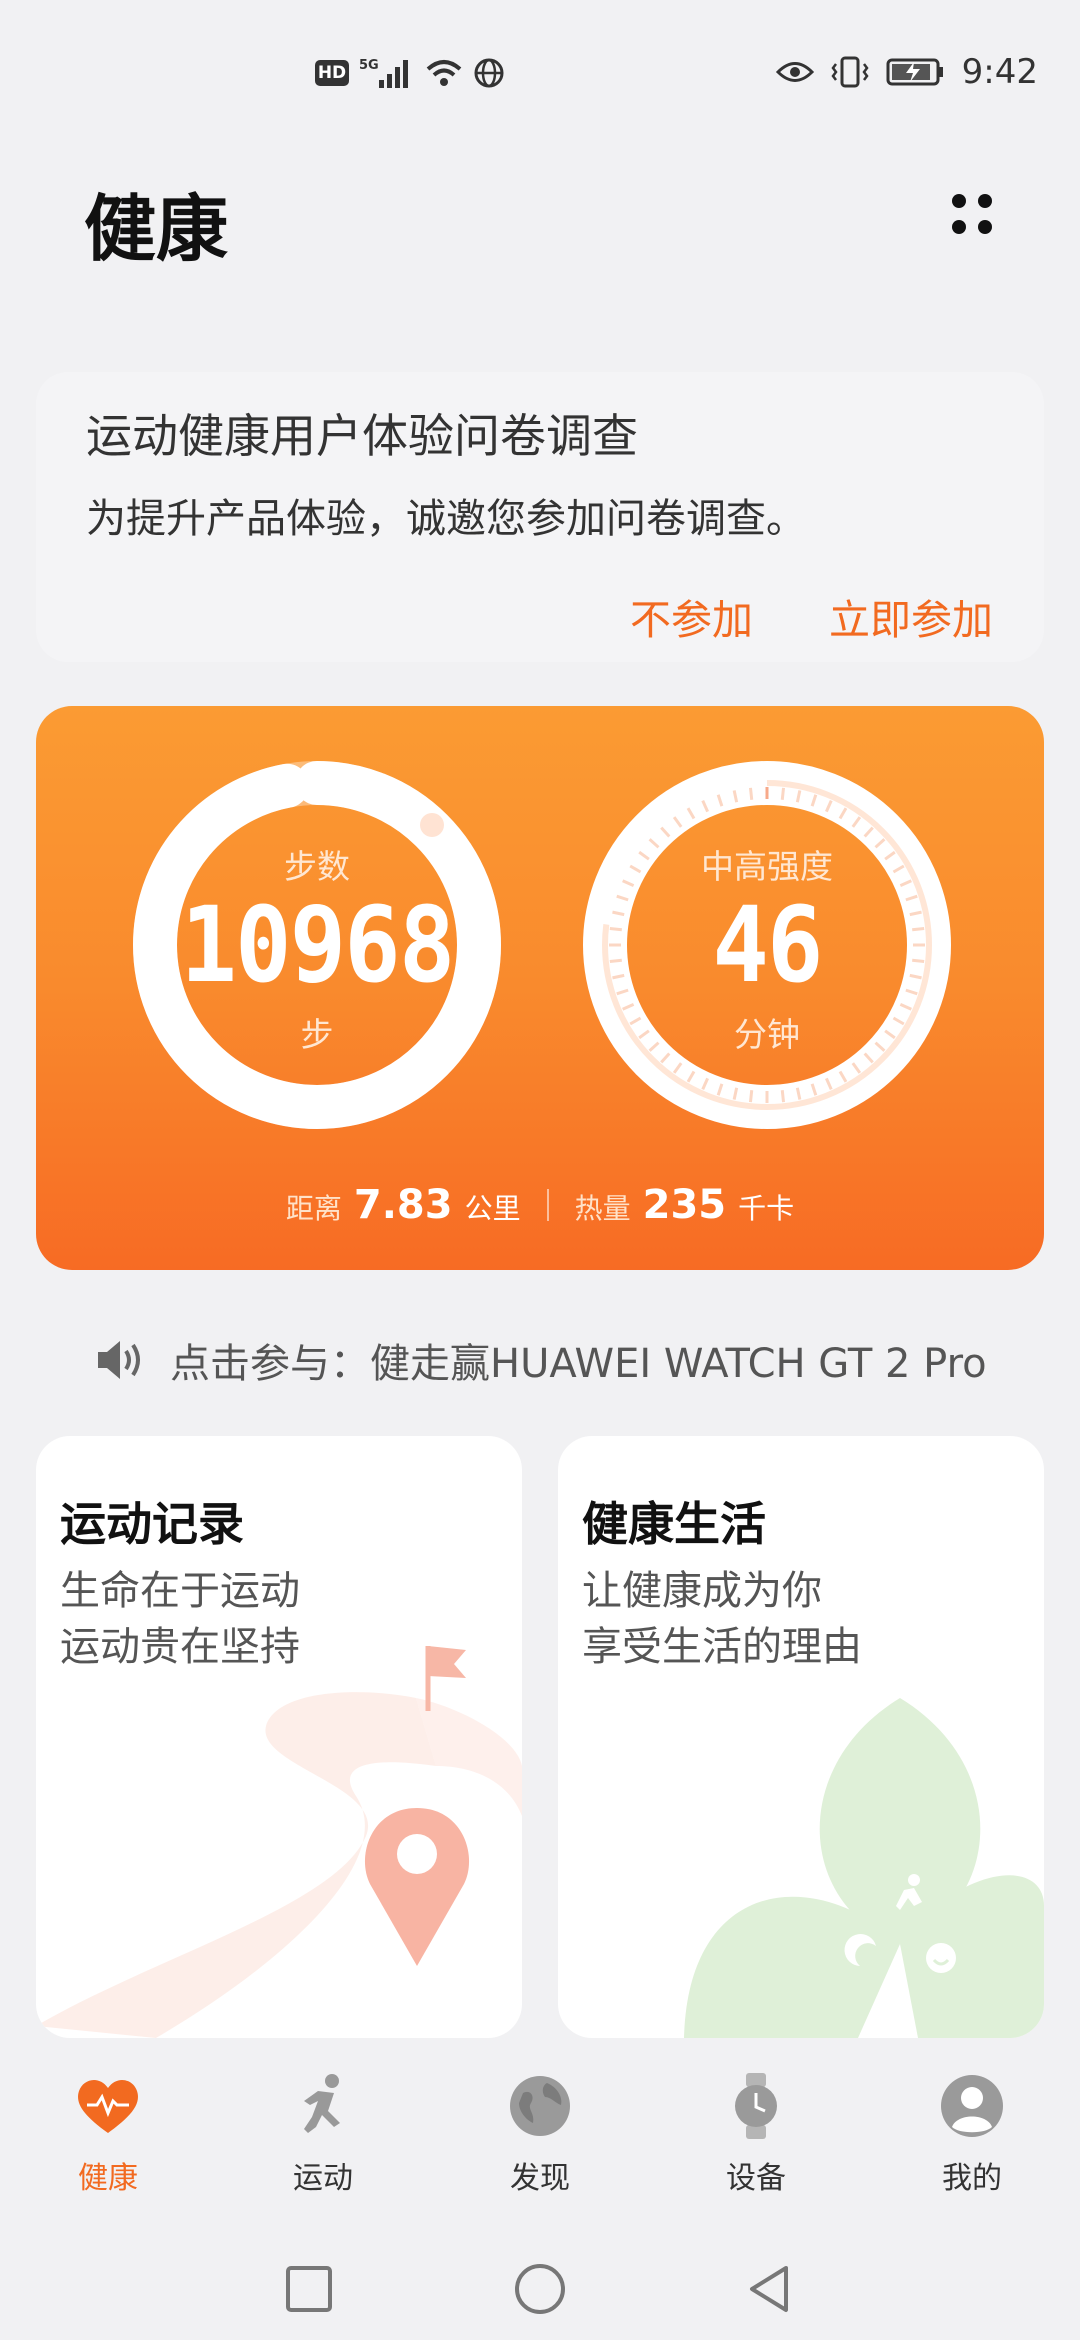 The width and height of the screenshot is (1080, 2340). What do you see at coordinates (766, 1208) in the screenshot?
I see `calories-unit: 千卡` at bounding box center [766, 1208].